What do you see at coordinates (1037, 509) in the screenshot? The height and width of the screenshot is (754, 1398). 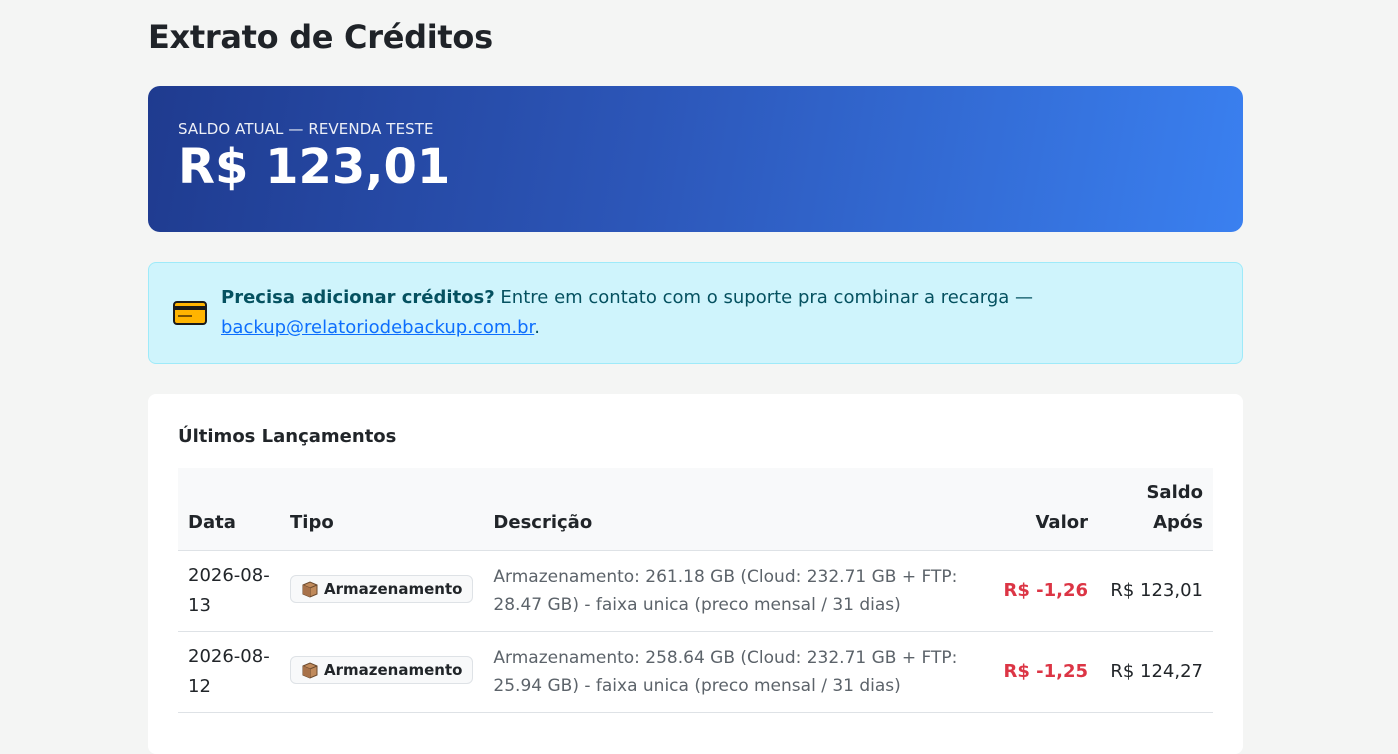 I see `column-header-valor: Valor` at bounding box center [1037, 509].